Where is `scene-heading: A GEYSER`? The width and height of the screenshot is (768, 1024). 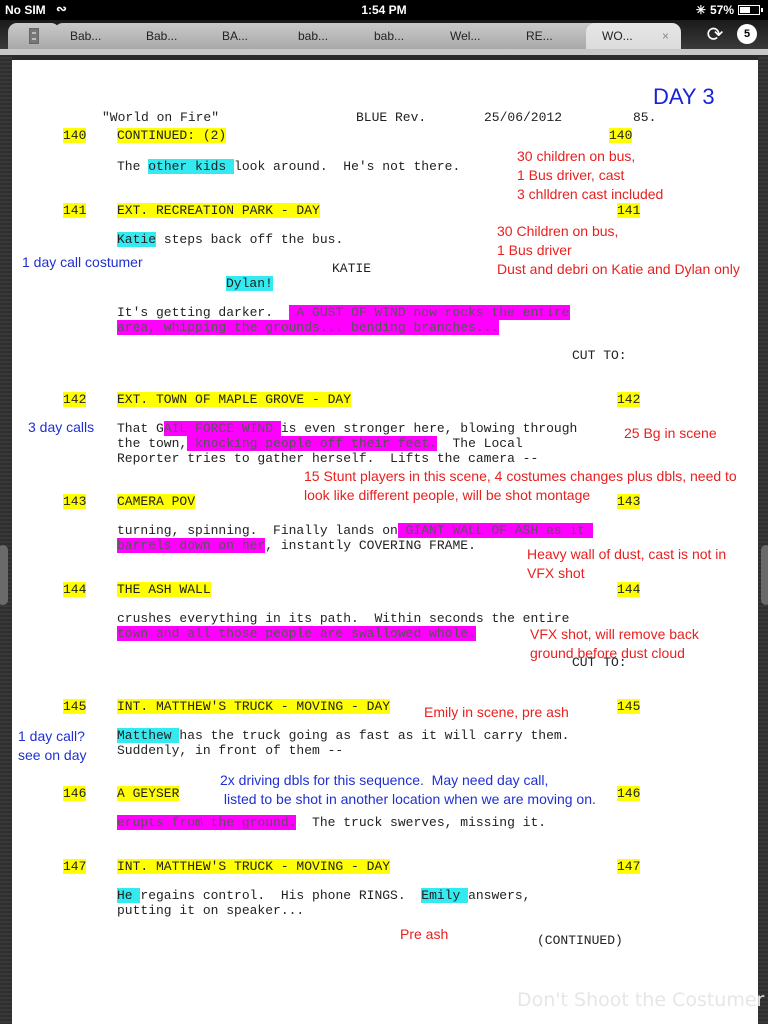 scene-heading: A GEYSER is located at coordinates (148, 793).